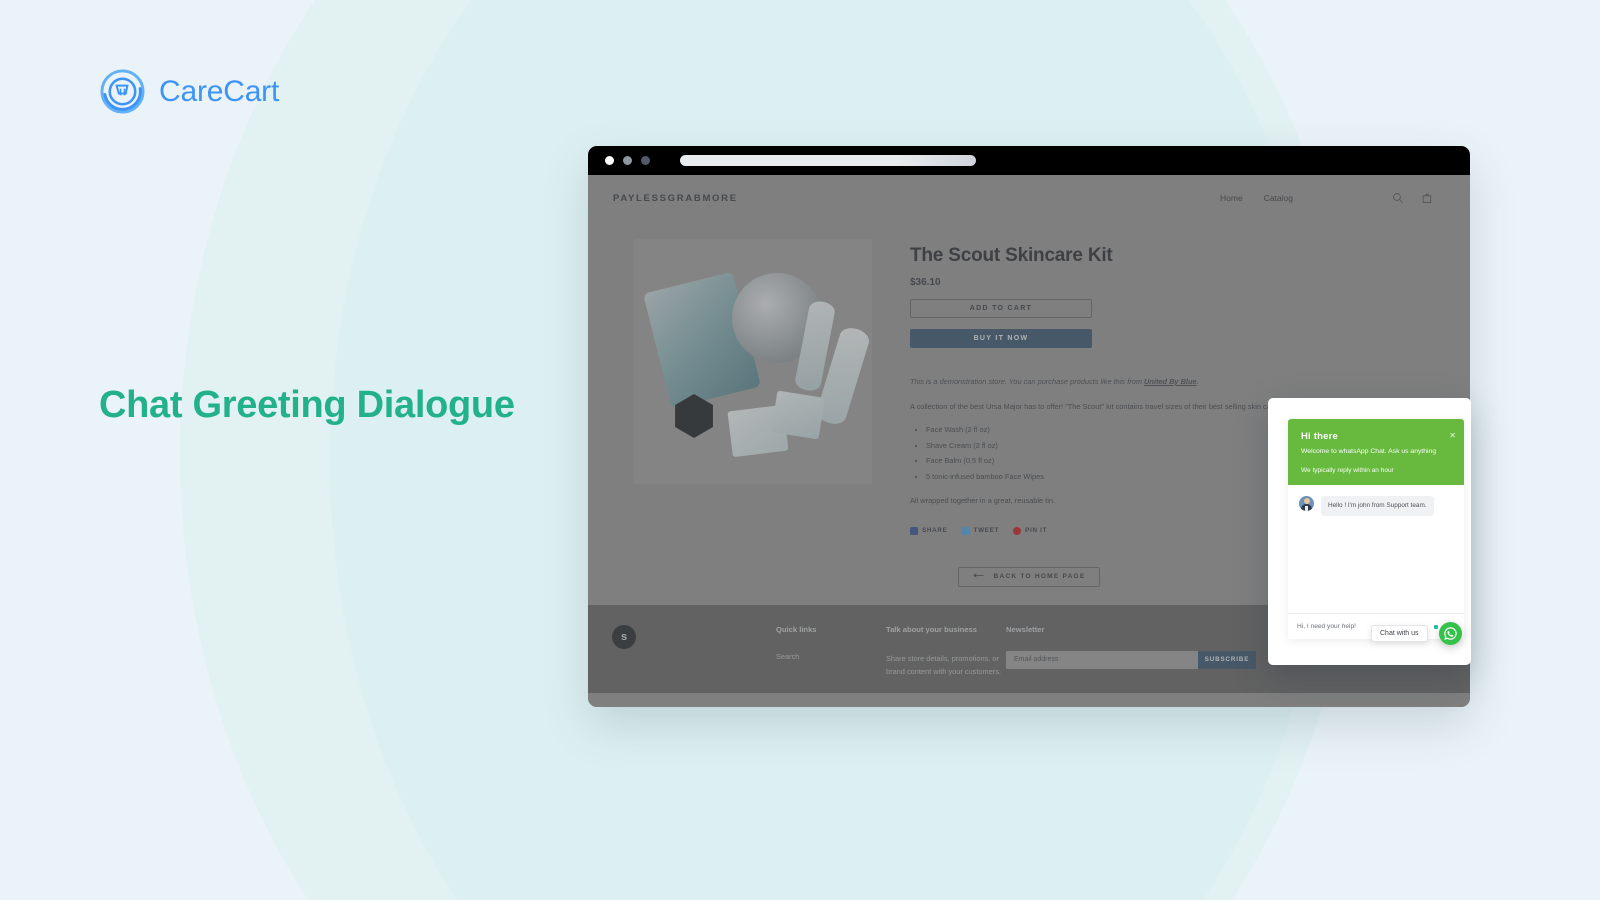 Image resolution: width=1600 pixels, height=900 pixels. Describe the element at coordinates (965, 530) in the screenshot. I see `twitter-icon` at that location.